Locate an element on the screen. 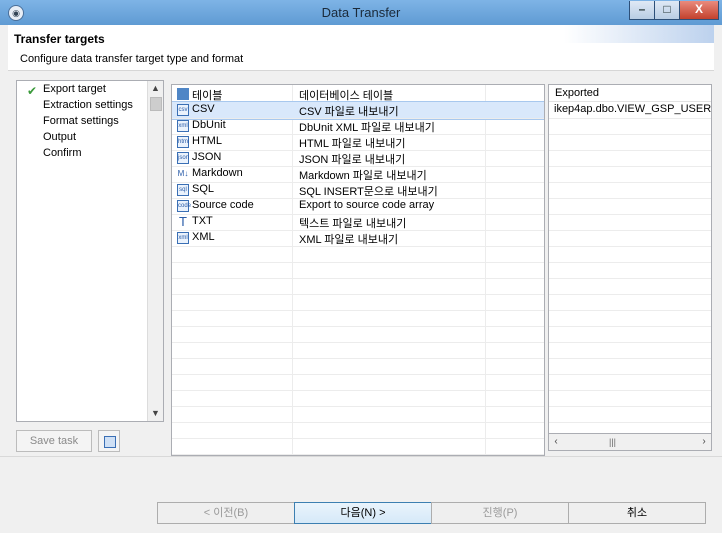  row-description: CSV 파일로 내보내기 is located at coordinates (349, 112).